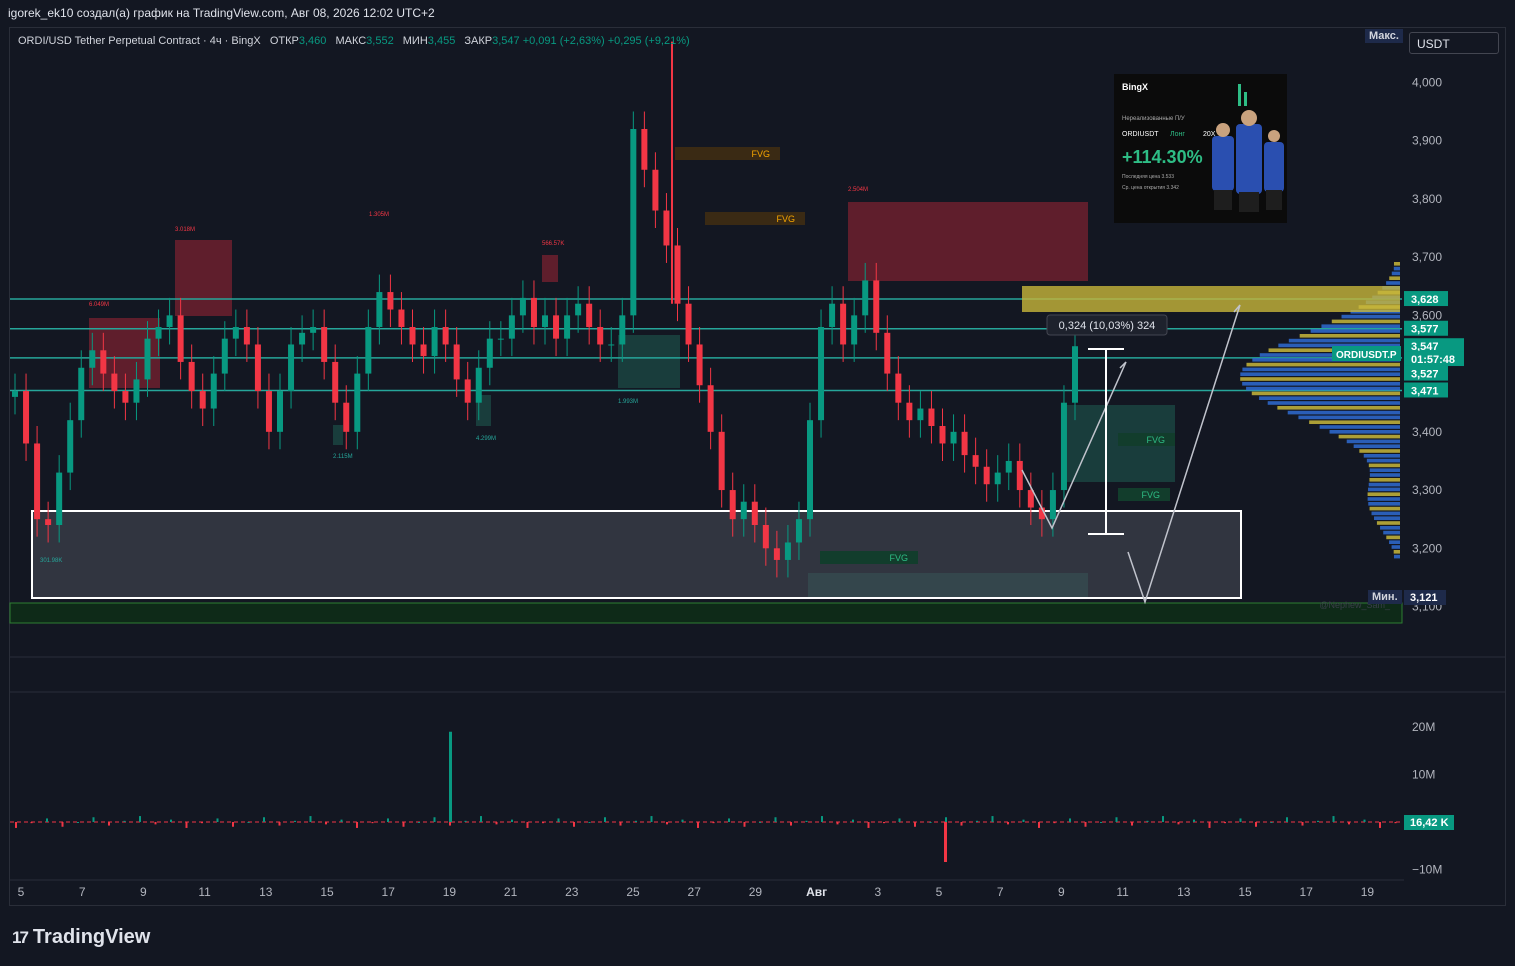  I want to click on time-tick-22: 19, so click(1368, 892).